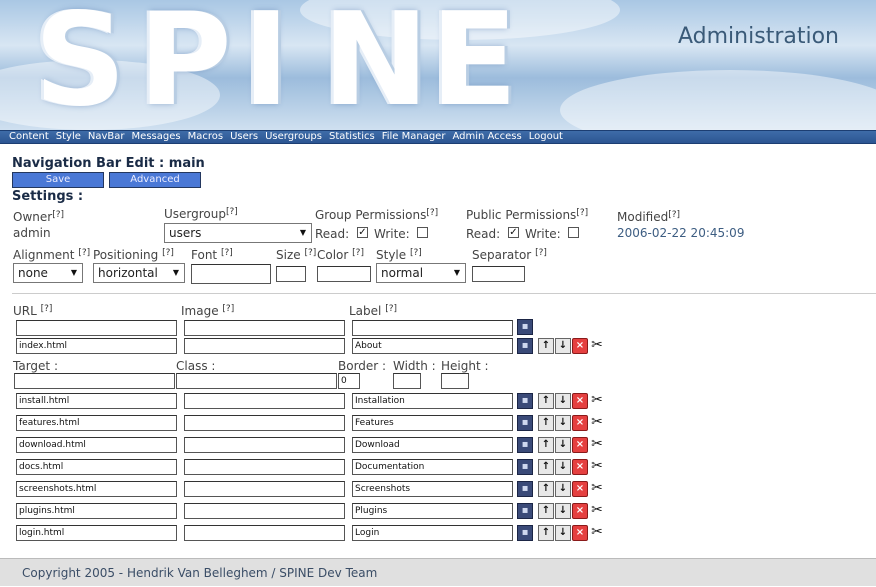  Describe the element at coordinates (498, 274) in the screenshot. I see `separator-input` at that location.